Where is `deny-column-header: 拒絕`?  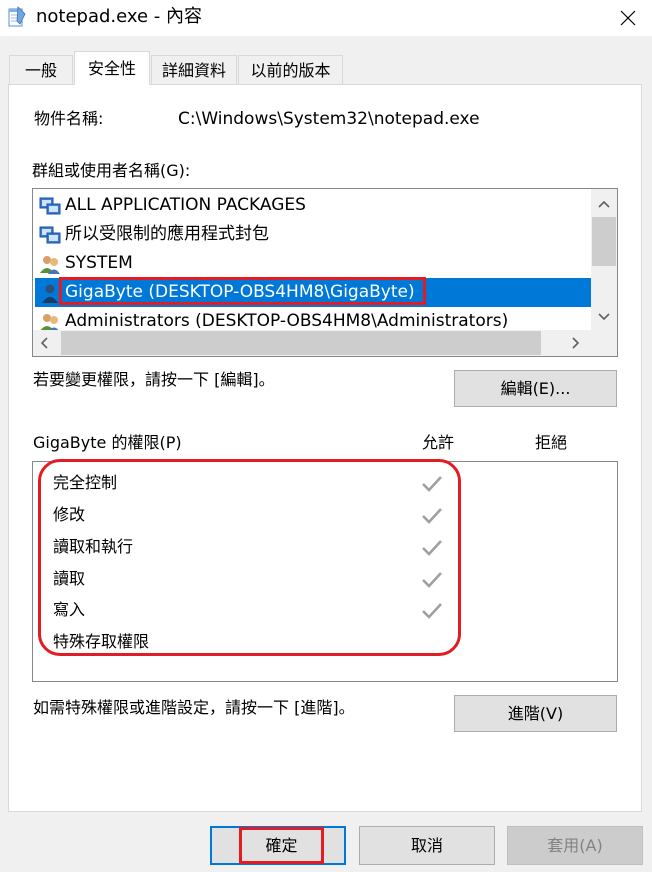 deny-column-header: 拒絕 is located at coordinates (551, 442).